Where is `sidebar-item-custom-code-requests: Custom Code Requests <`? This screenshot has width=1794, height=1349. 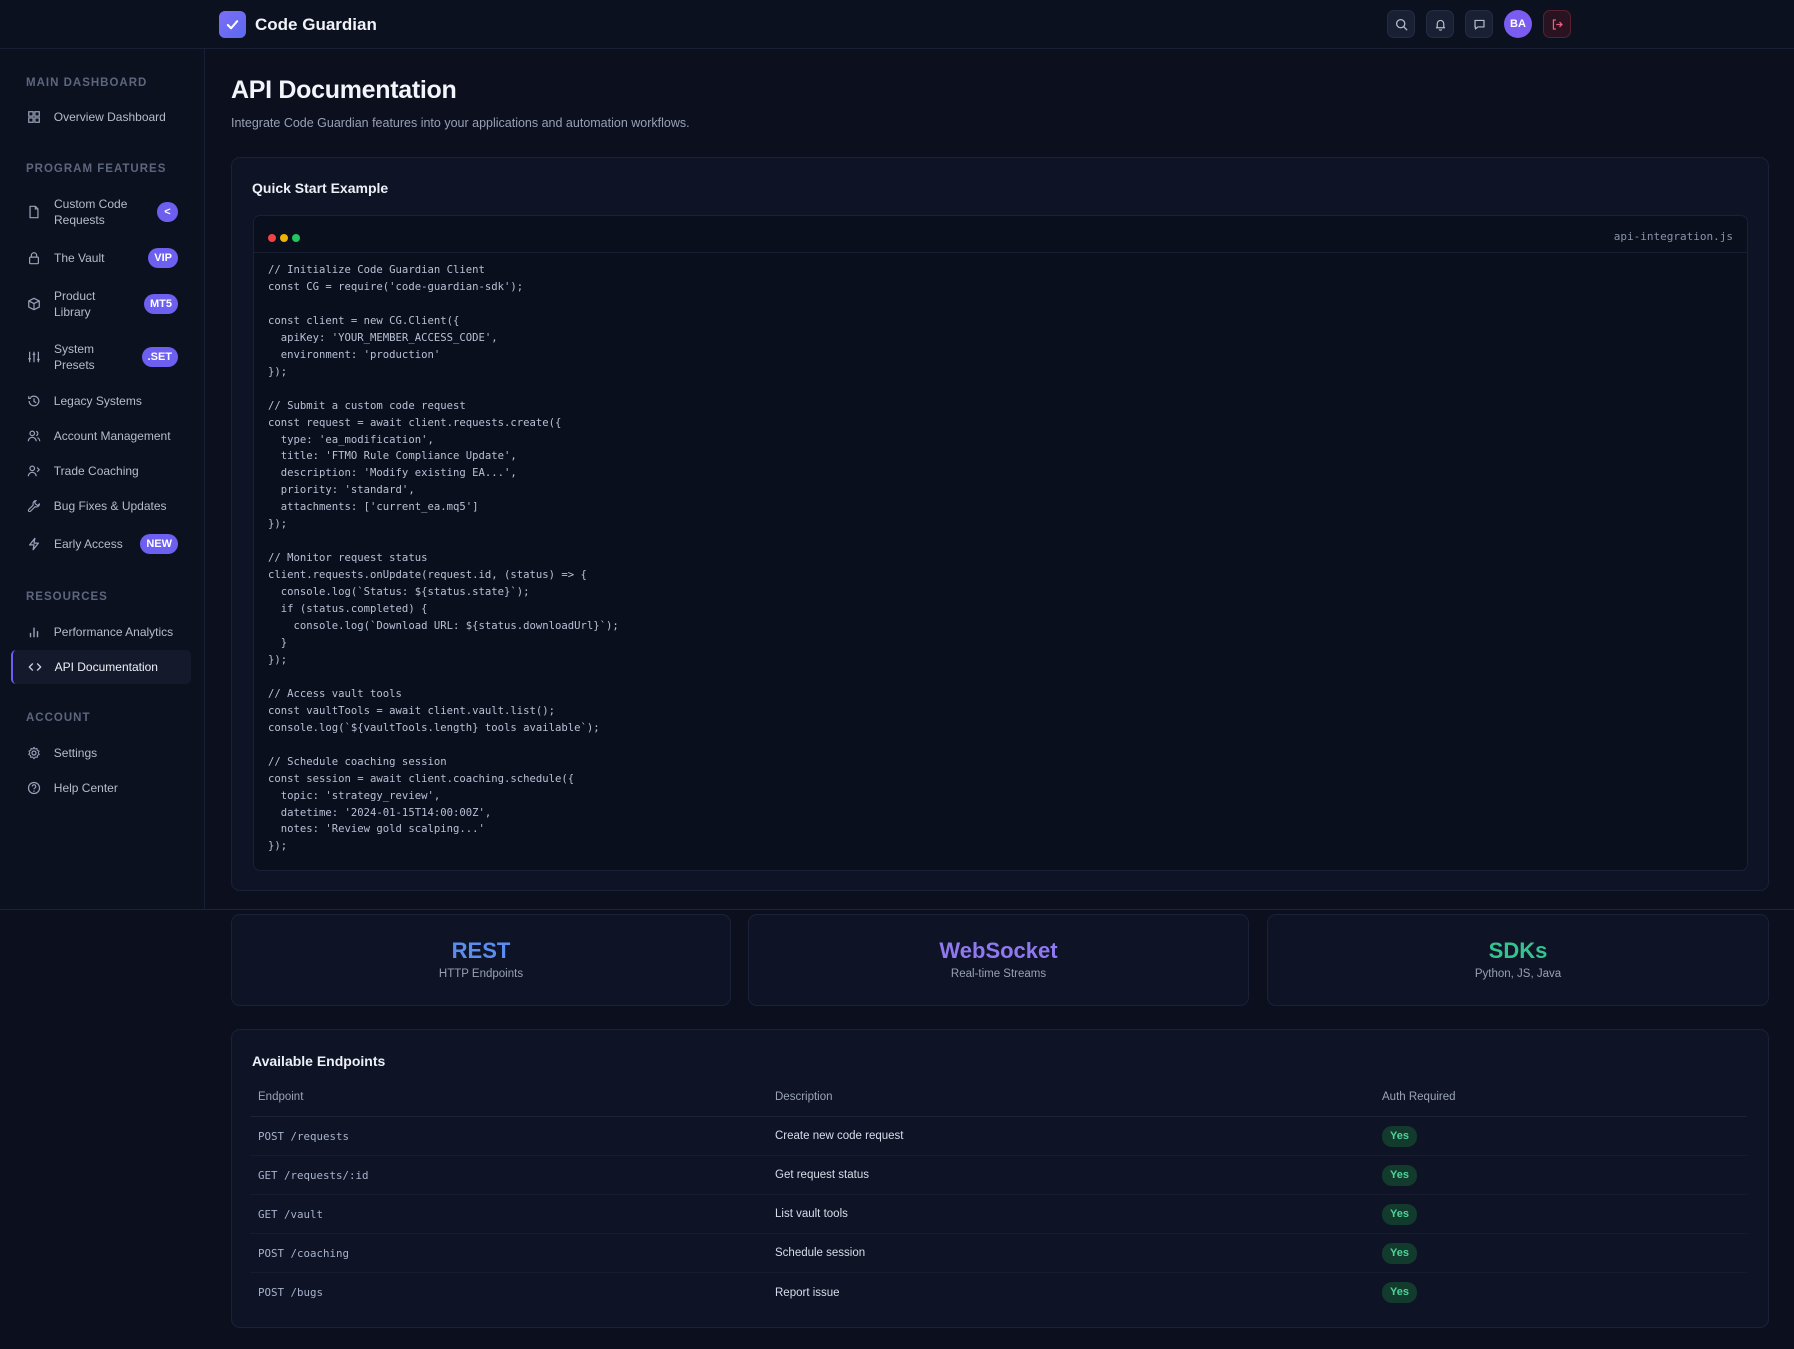 sidebar-item-custom-code-requests: Custom Code Requests < is located at coordinates (102, 212).